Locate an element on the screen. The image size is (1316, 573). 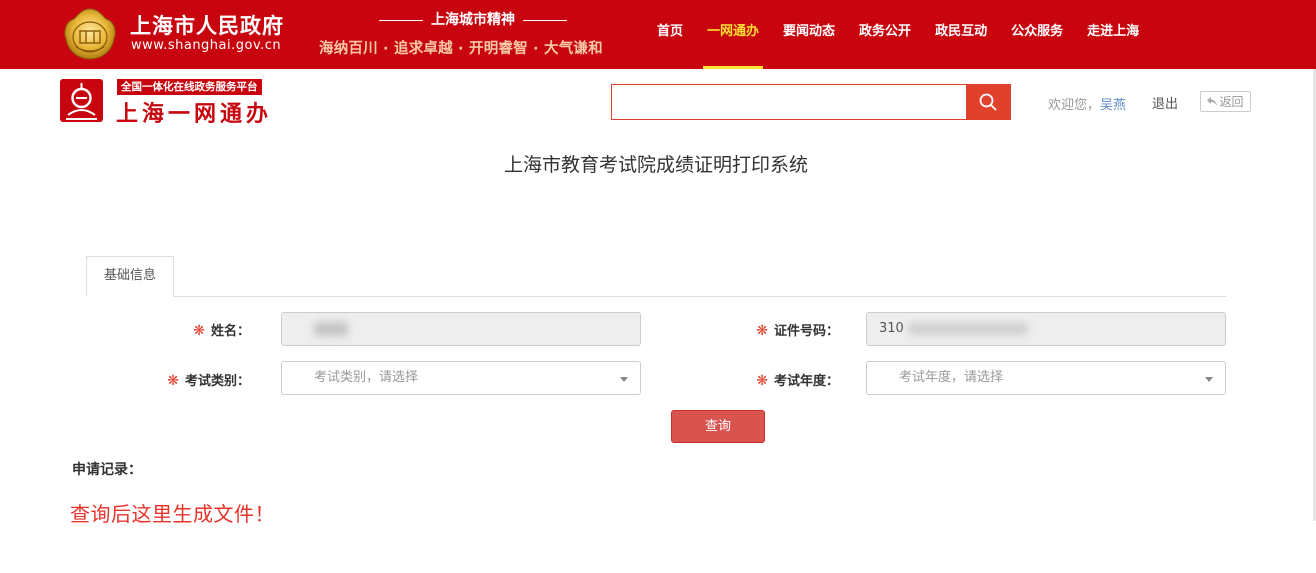
search-input is located at coordinates (789, 102).